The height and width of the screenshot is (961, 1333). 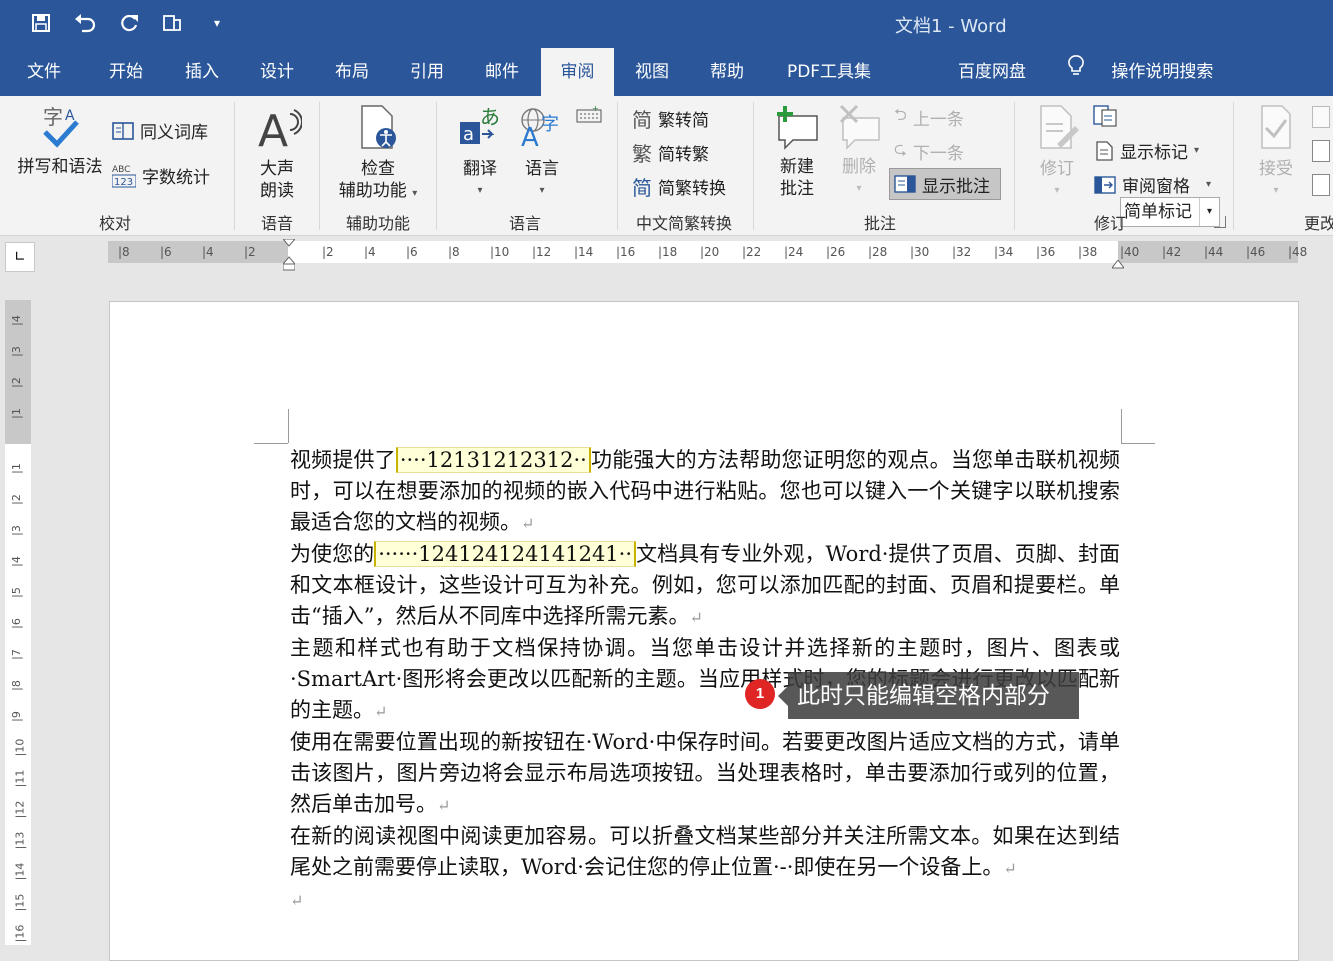 I want to click on spelling-grammar-button: 字A 拼写和语法, so click(x=60, y=140).